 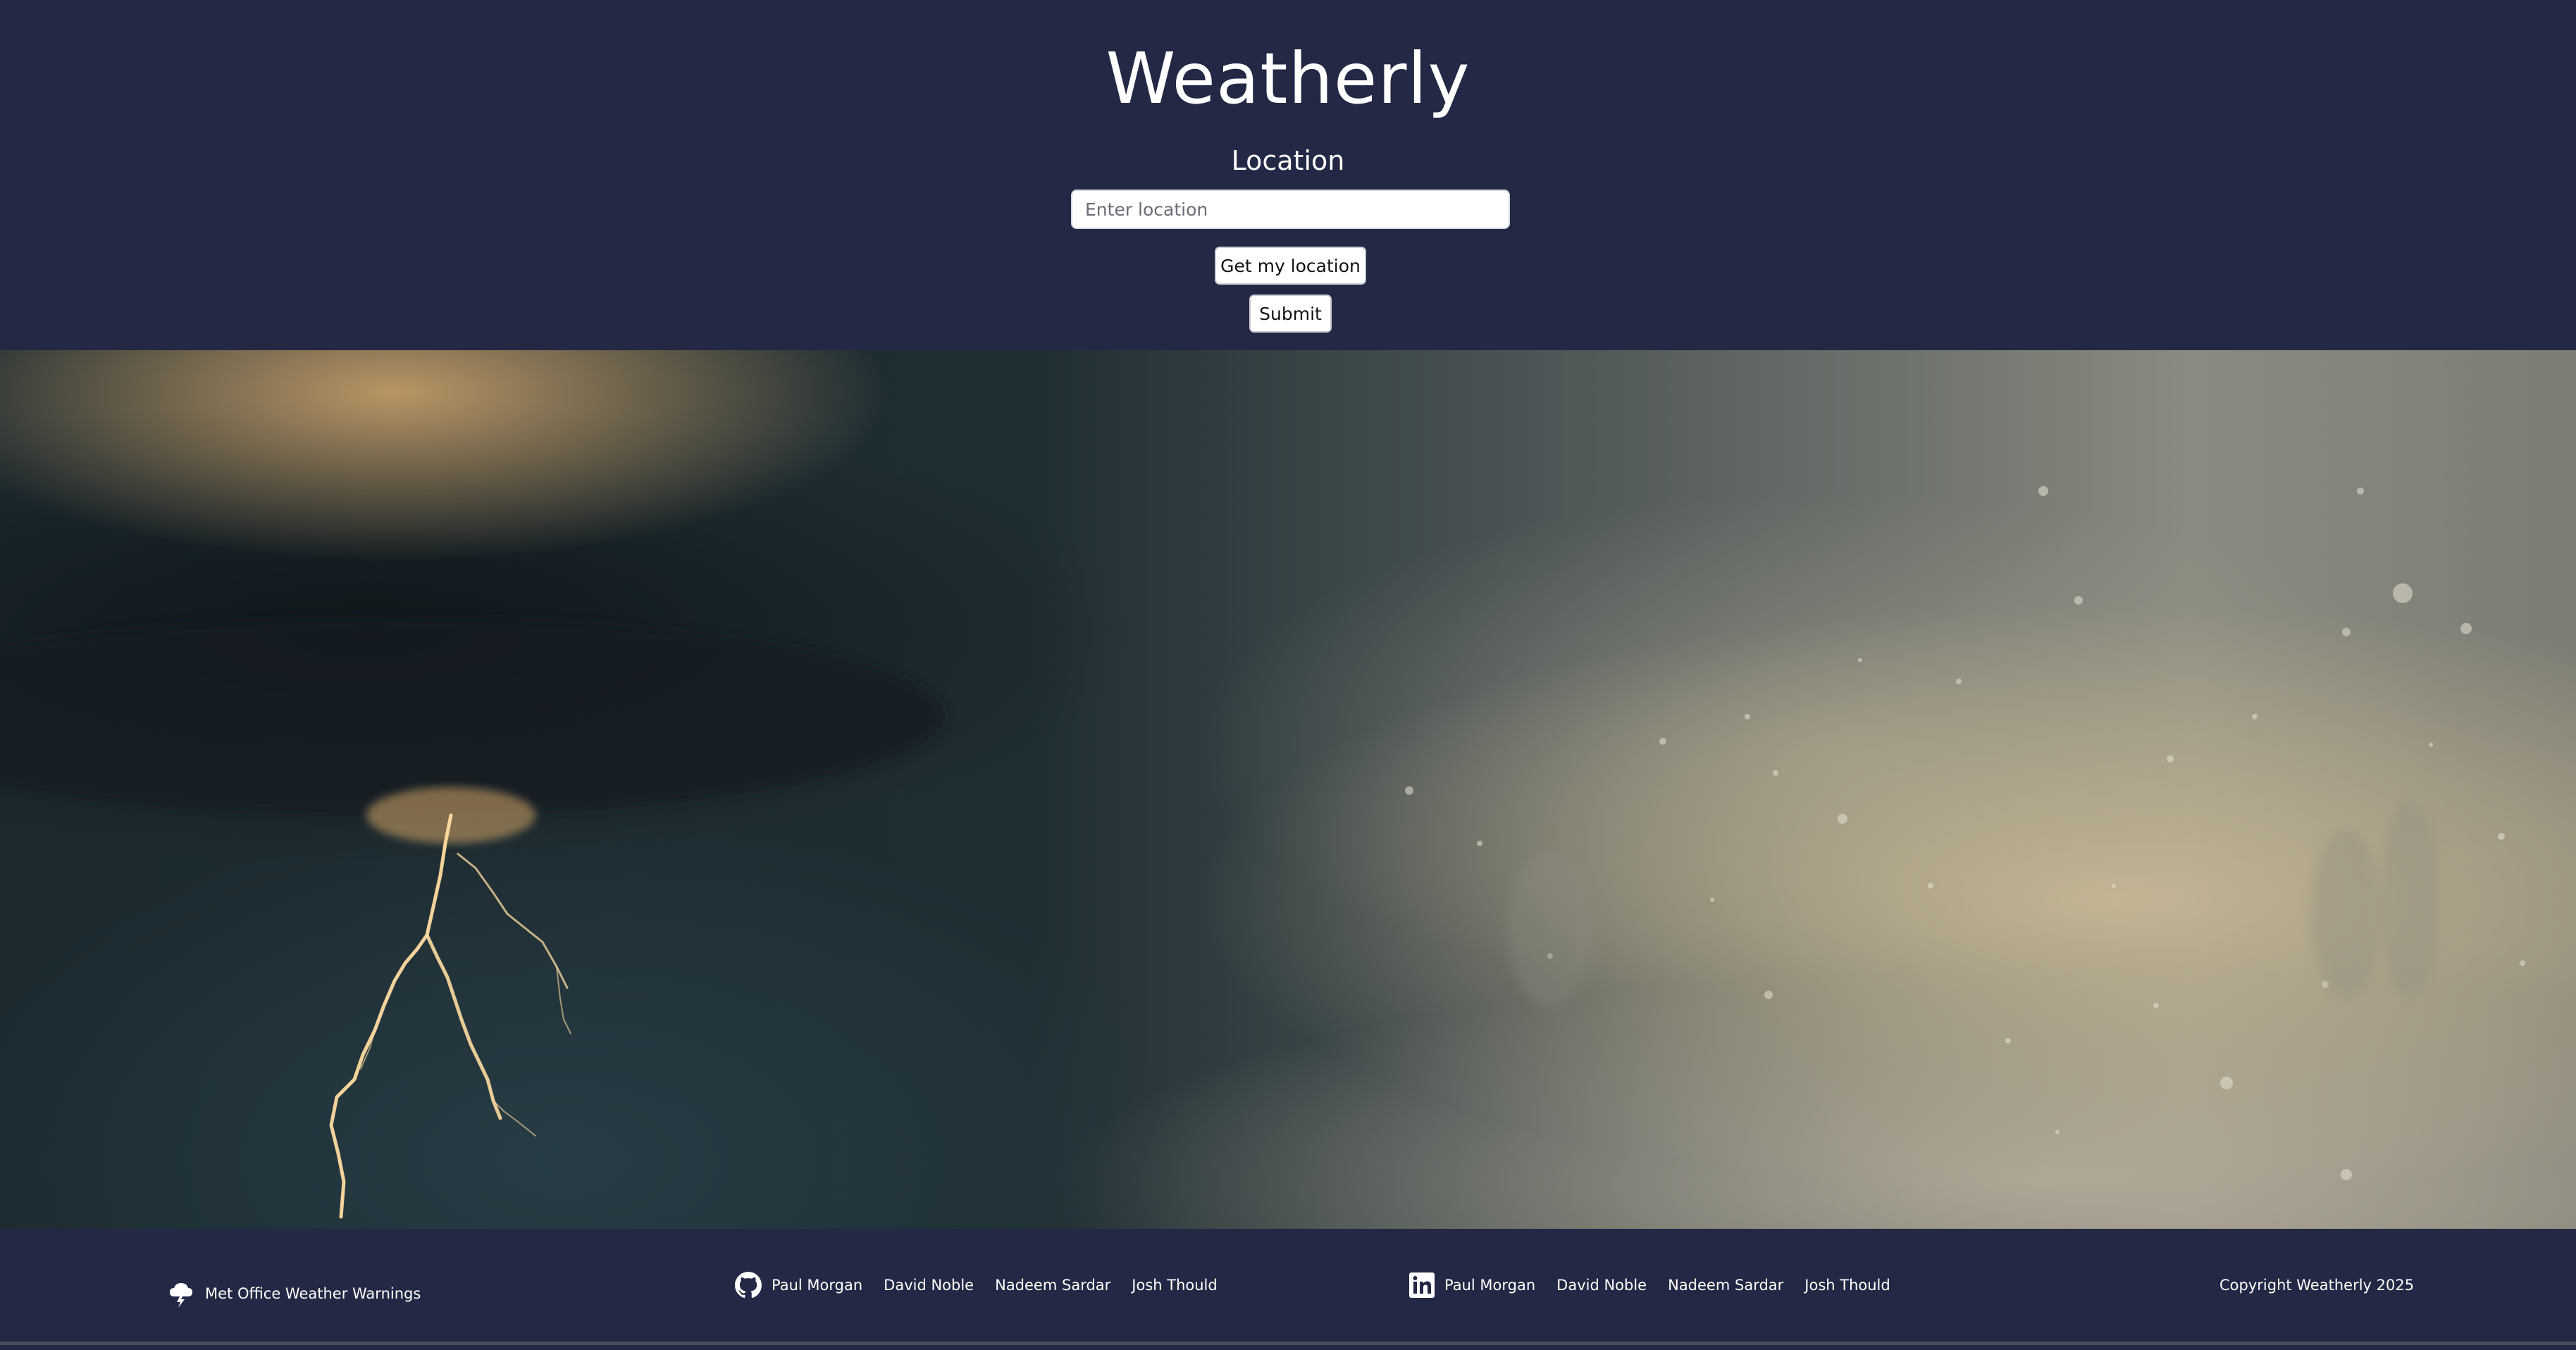 I want to click on submit-button: Submit, so click(x=1290, y=314).